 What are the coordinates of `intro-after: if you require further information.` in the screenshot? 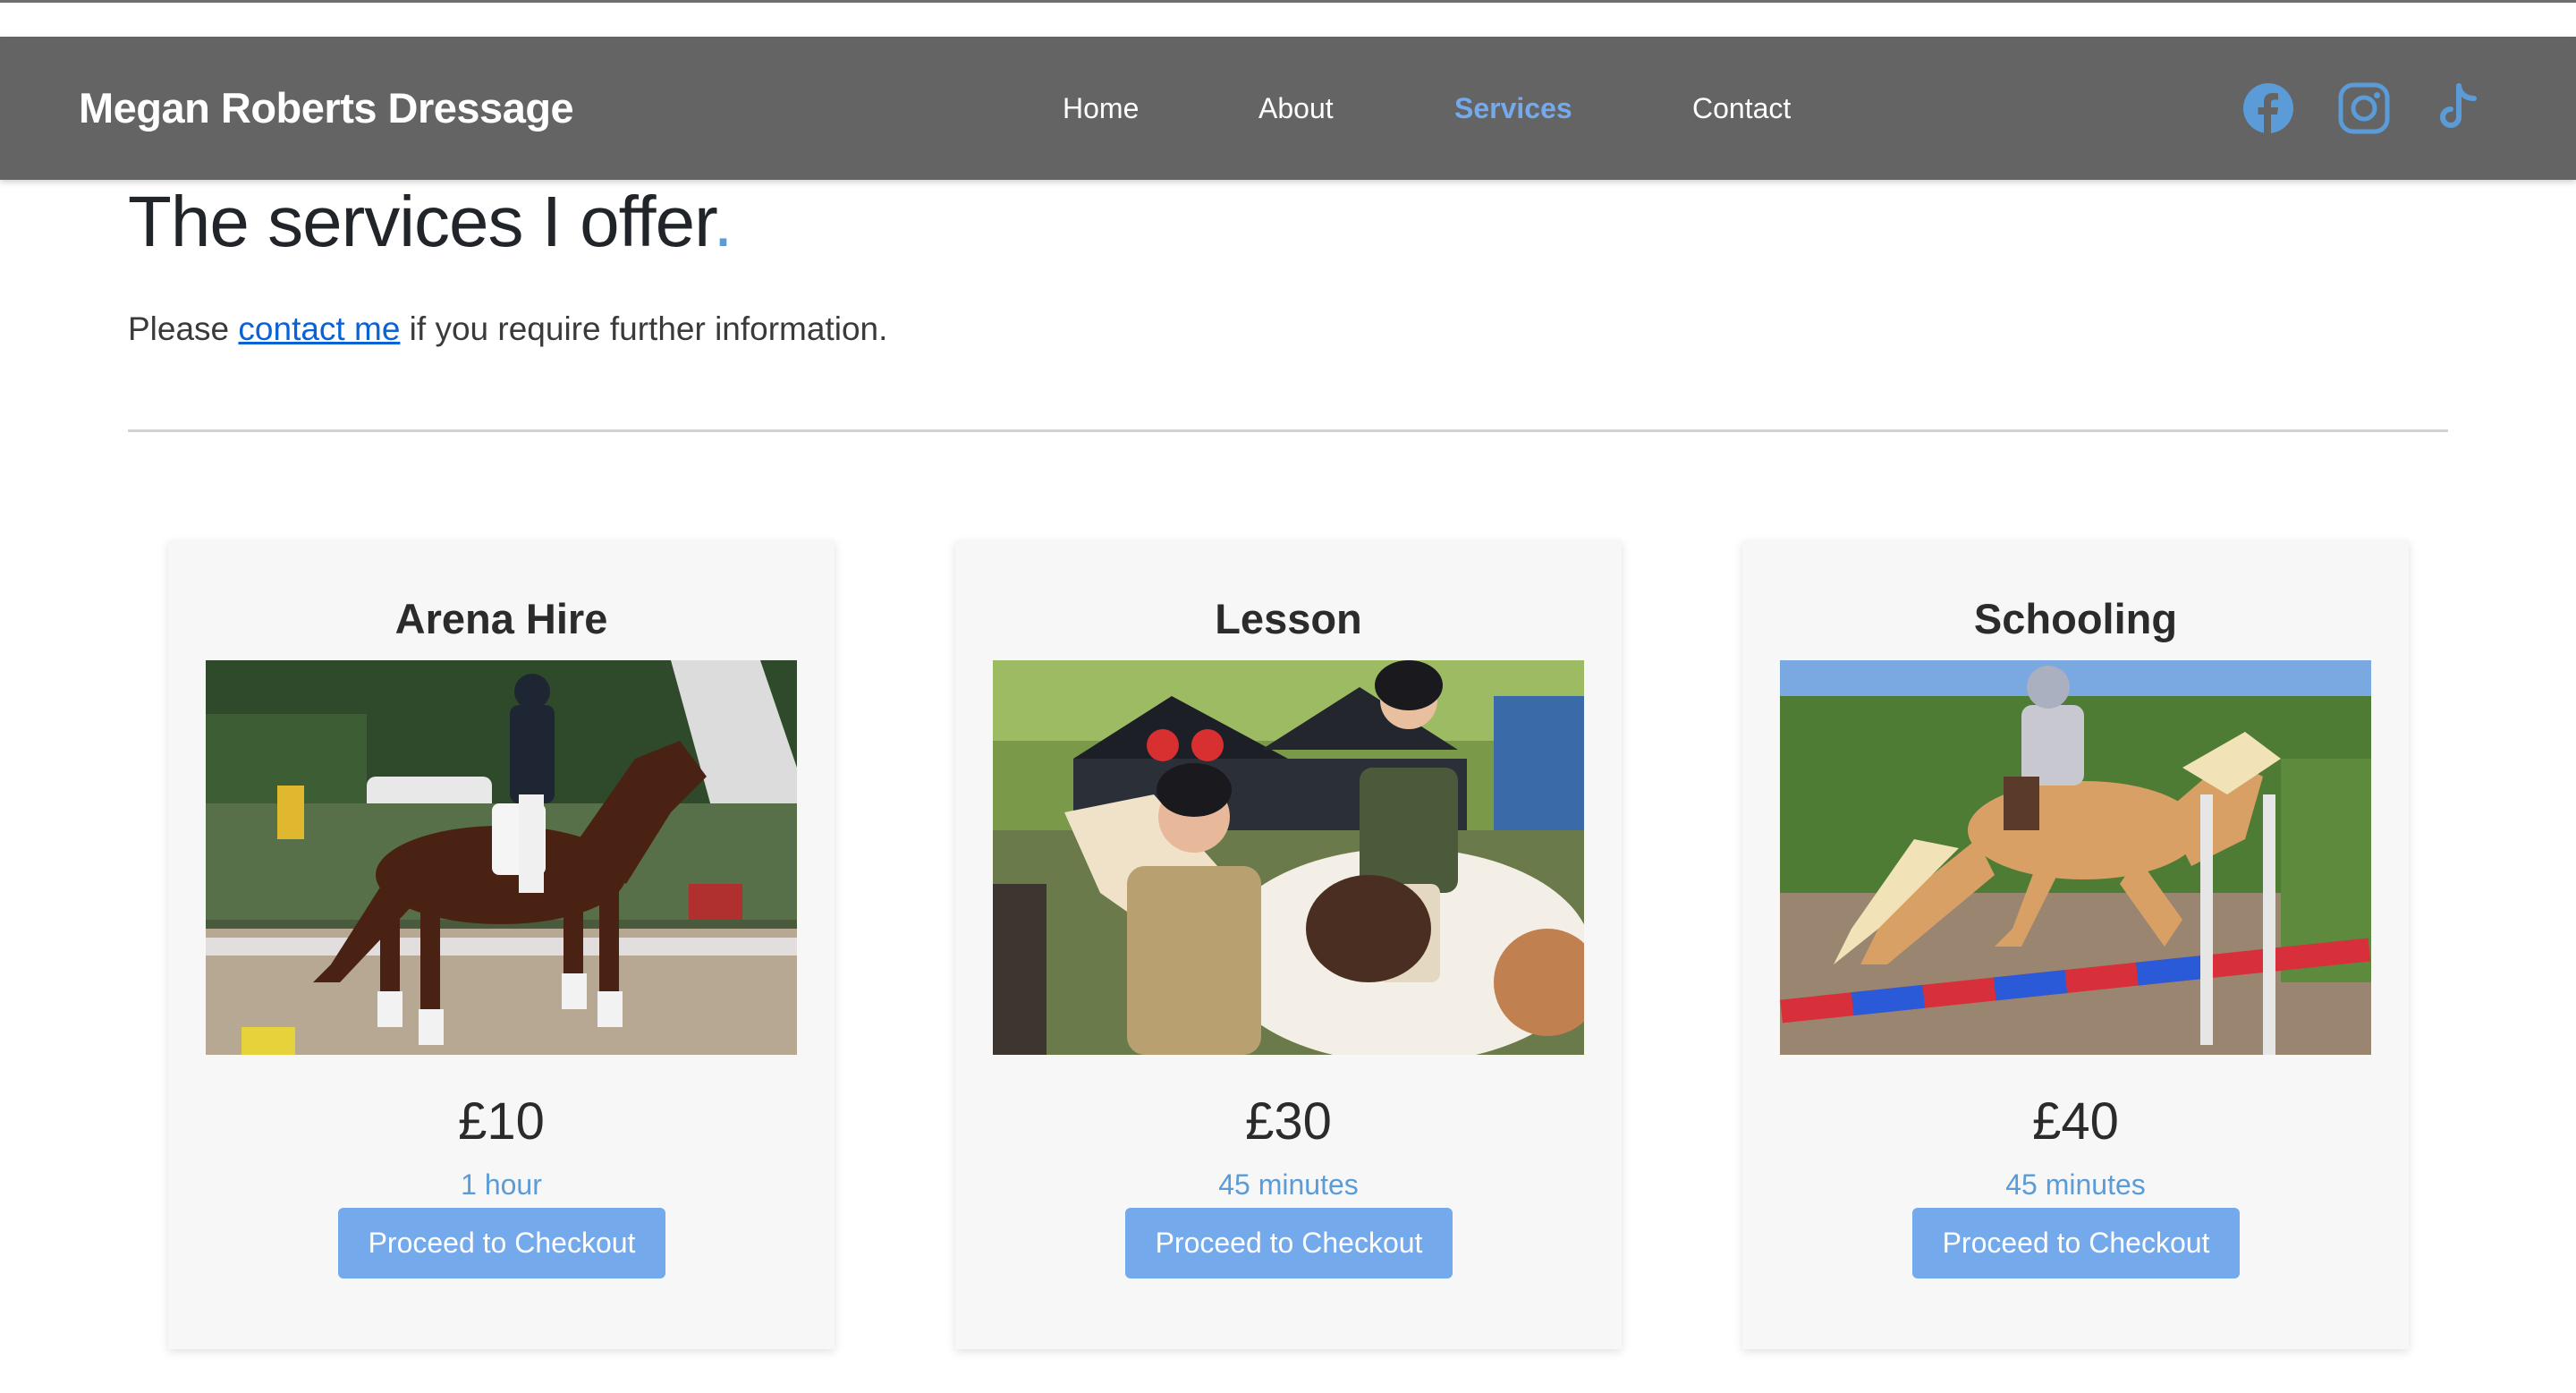 It's located at (644, 328).